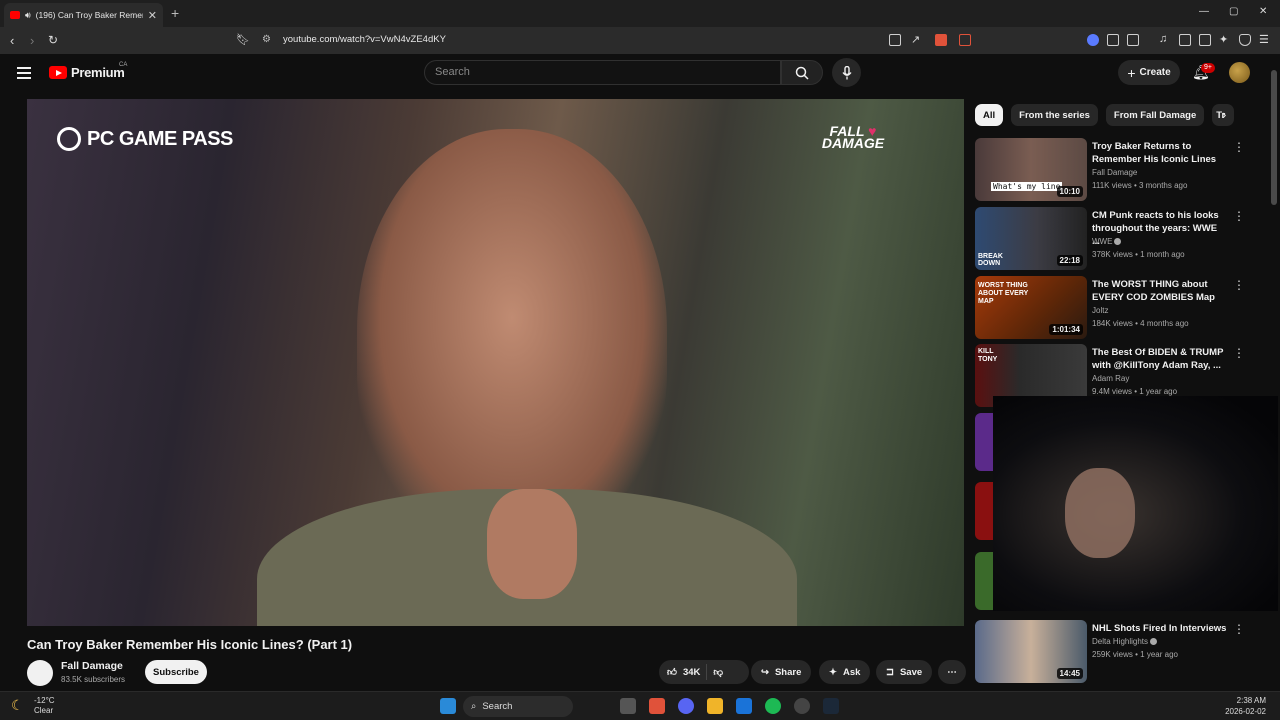  I want to click on share-button: ↪ Share, so click(781, 672).